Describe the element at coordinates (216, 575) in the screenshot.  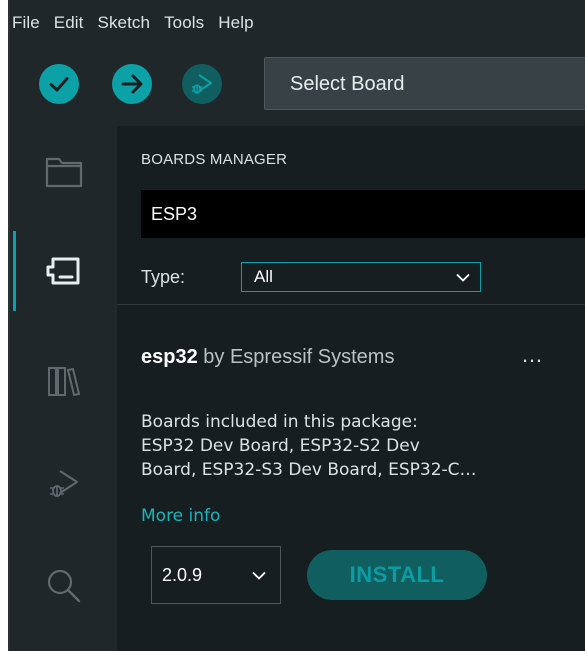
I see `version-select: 2.0.9` at that location.